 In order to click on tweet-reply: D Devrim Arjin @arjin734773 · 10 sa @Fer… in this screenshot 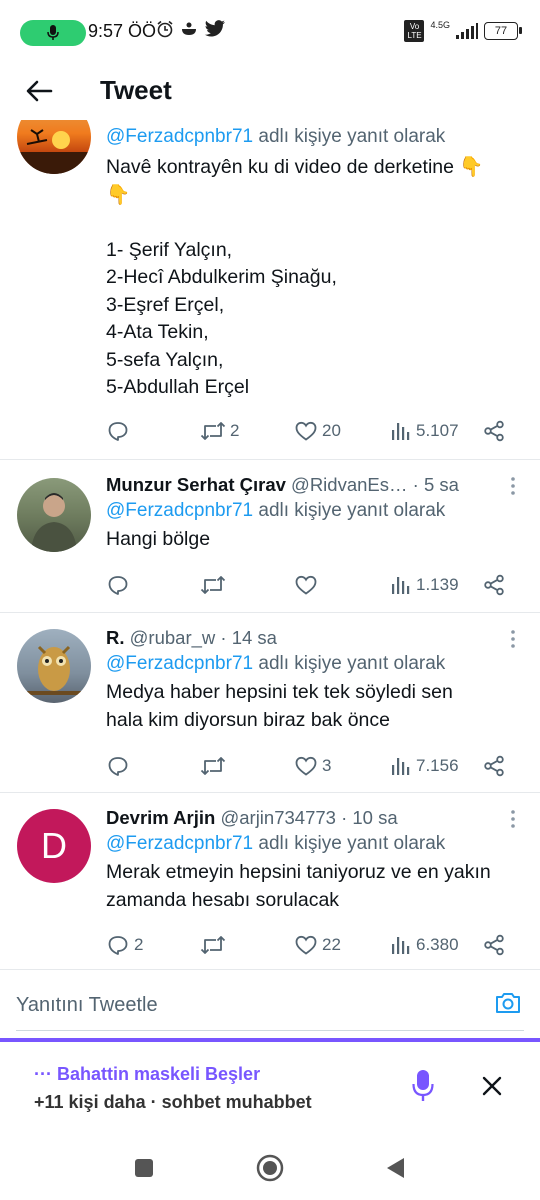, I will do `click(270, 881)`.